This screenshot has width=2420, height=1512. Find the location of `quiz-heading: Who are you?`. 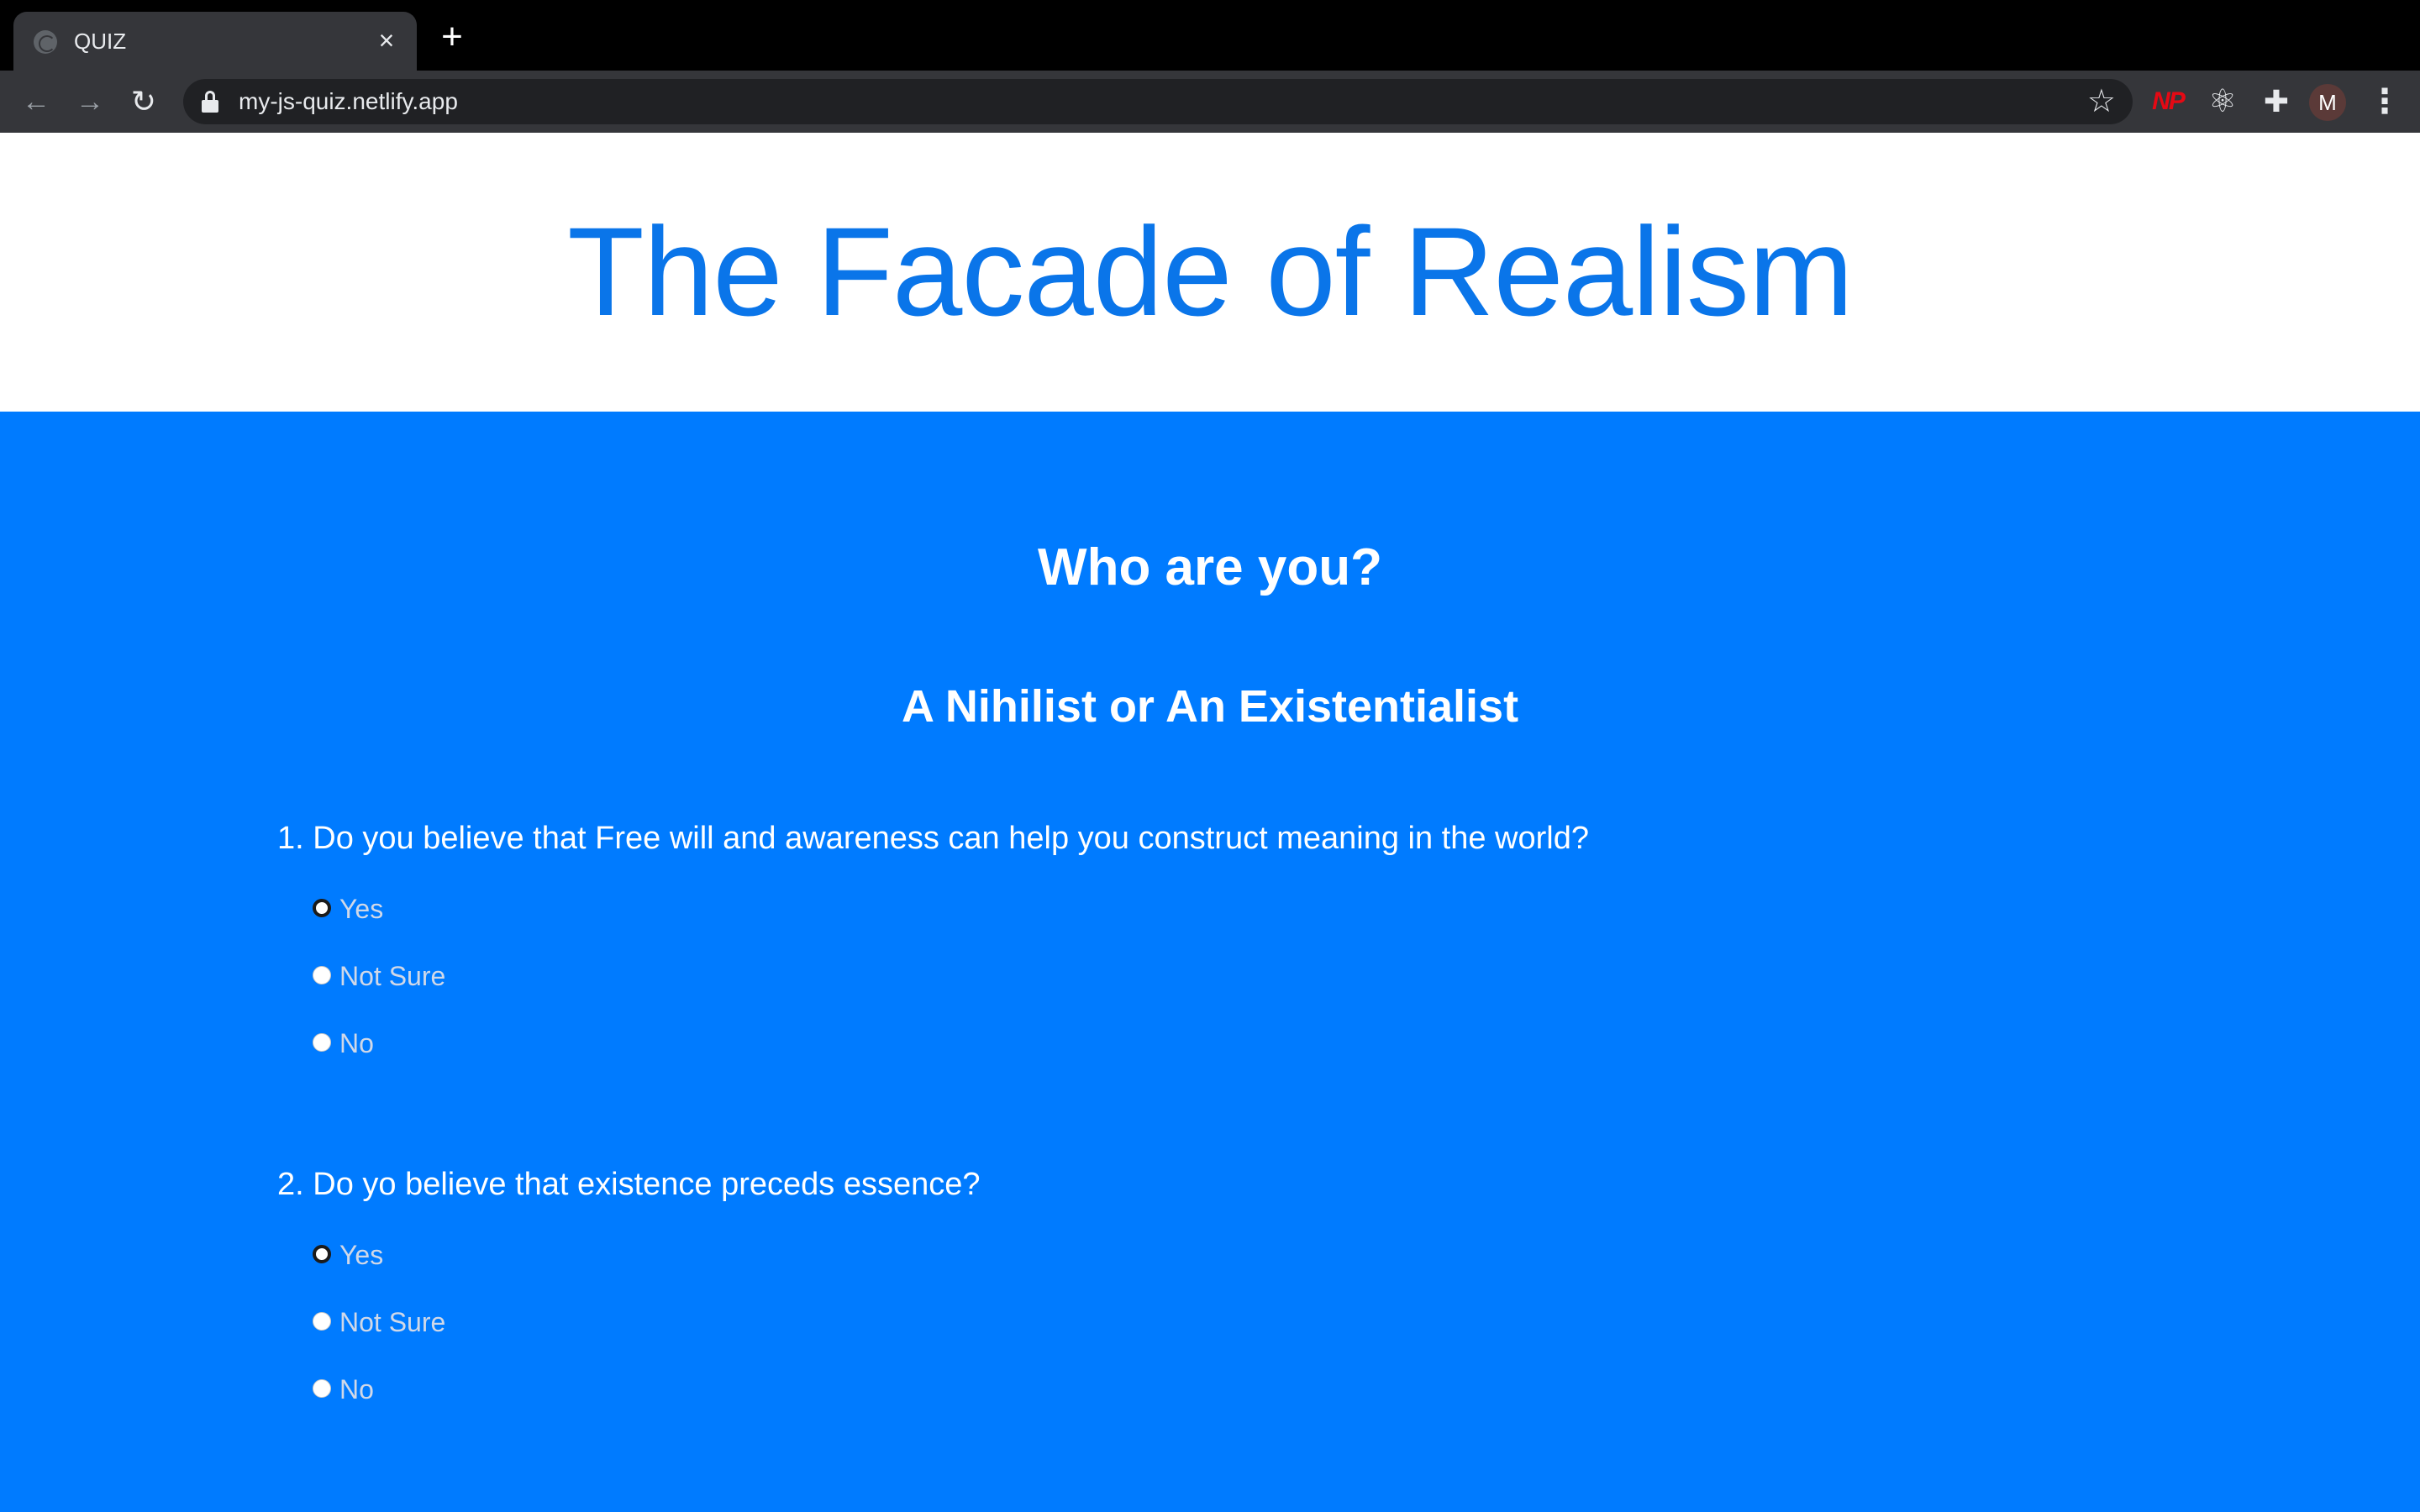

quiz-heading: Who are you? is located at coordinates (1210, 567).